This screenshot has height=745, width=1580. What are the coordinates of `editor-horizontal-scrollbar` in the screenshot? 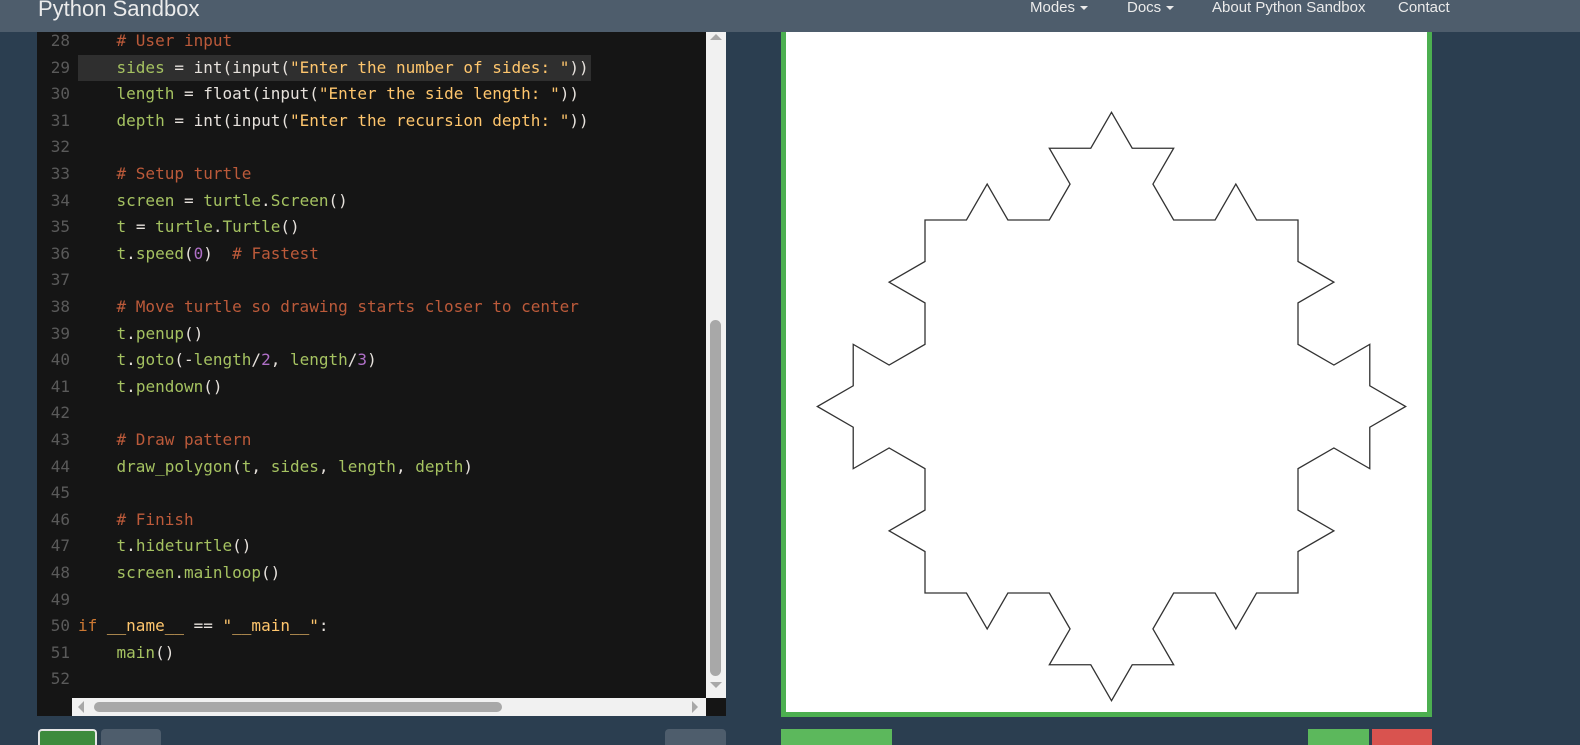 It's located at (389, 707).